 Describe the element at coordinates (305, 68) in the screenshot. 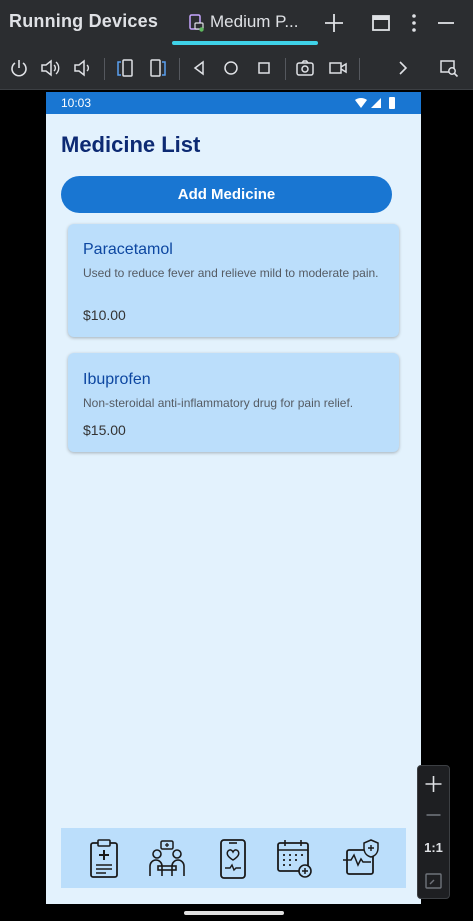

I see `screenshot-icon` at that location.